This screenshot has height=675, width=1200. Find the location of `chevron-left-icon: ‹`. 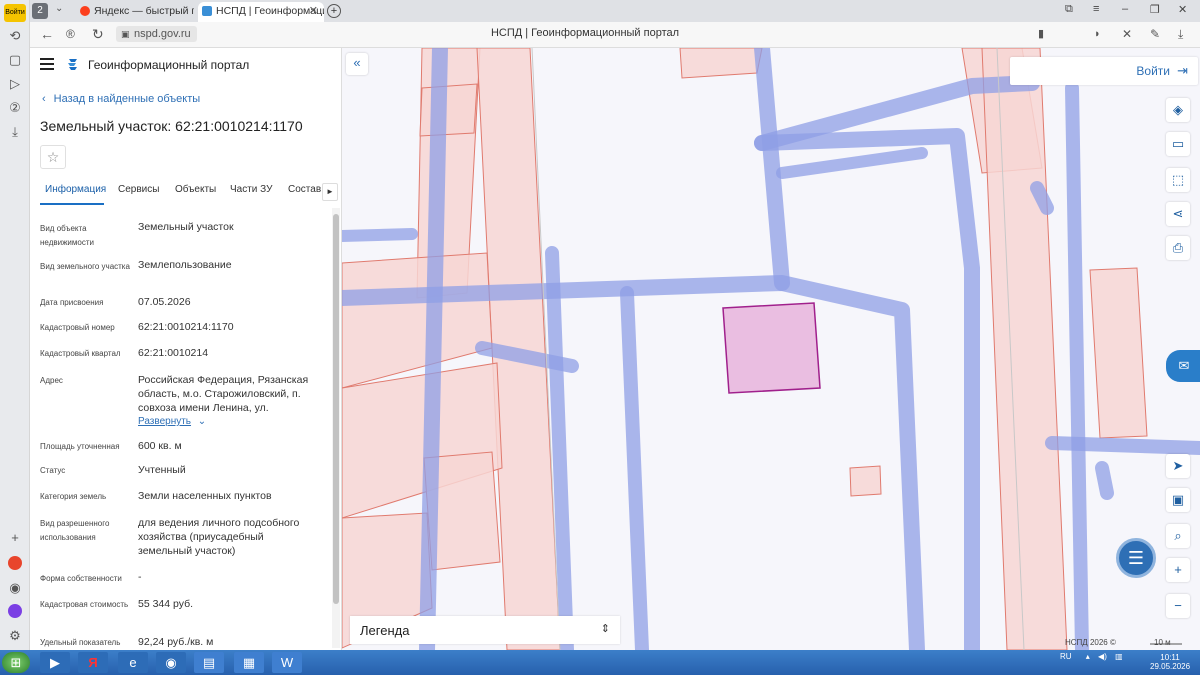

chevron-left-icon: ‹ is located at coordinates (44, 99).